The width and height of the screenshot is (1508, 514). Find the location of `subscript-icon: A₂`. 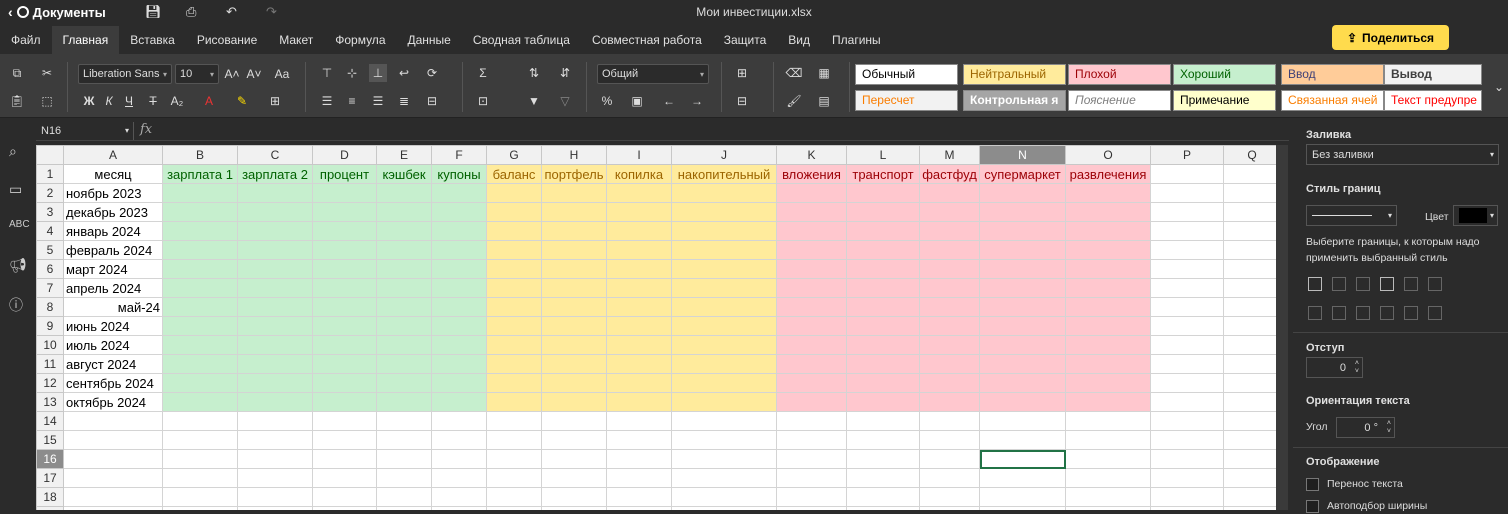

subscript-icon: A₂ is located at coordinates (177, 101).